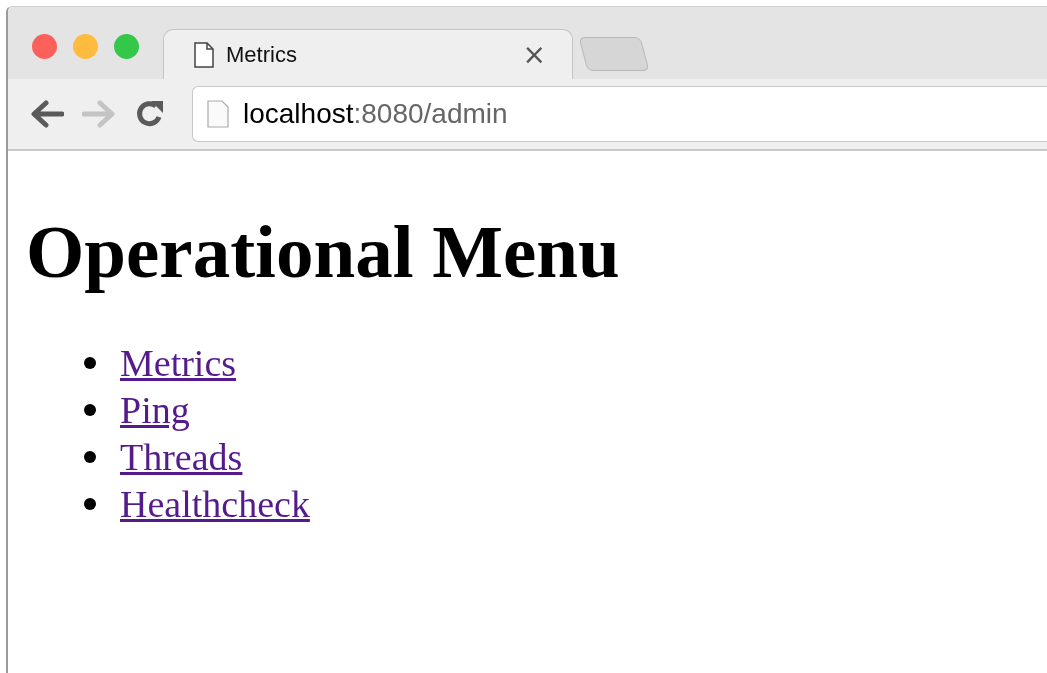  I want to click on menu-link: Metrics, so click(178, 362).